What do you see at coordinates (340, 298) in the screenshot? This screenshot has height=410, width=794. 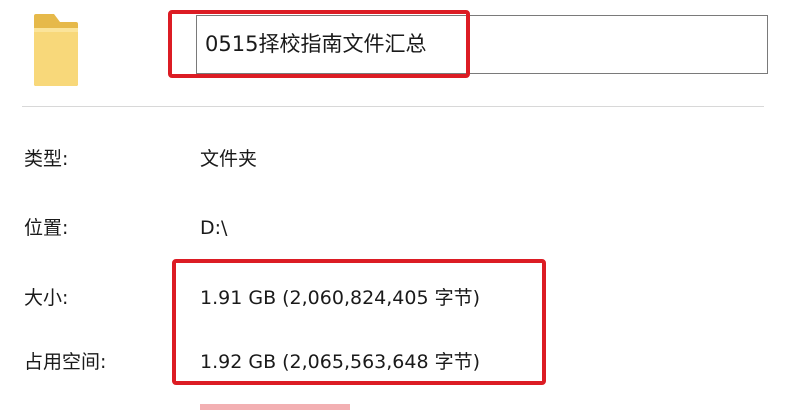 I see `size-value: 1.91 GB (2,060,824,405 字节)` at bounding box center [340, 298].